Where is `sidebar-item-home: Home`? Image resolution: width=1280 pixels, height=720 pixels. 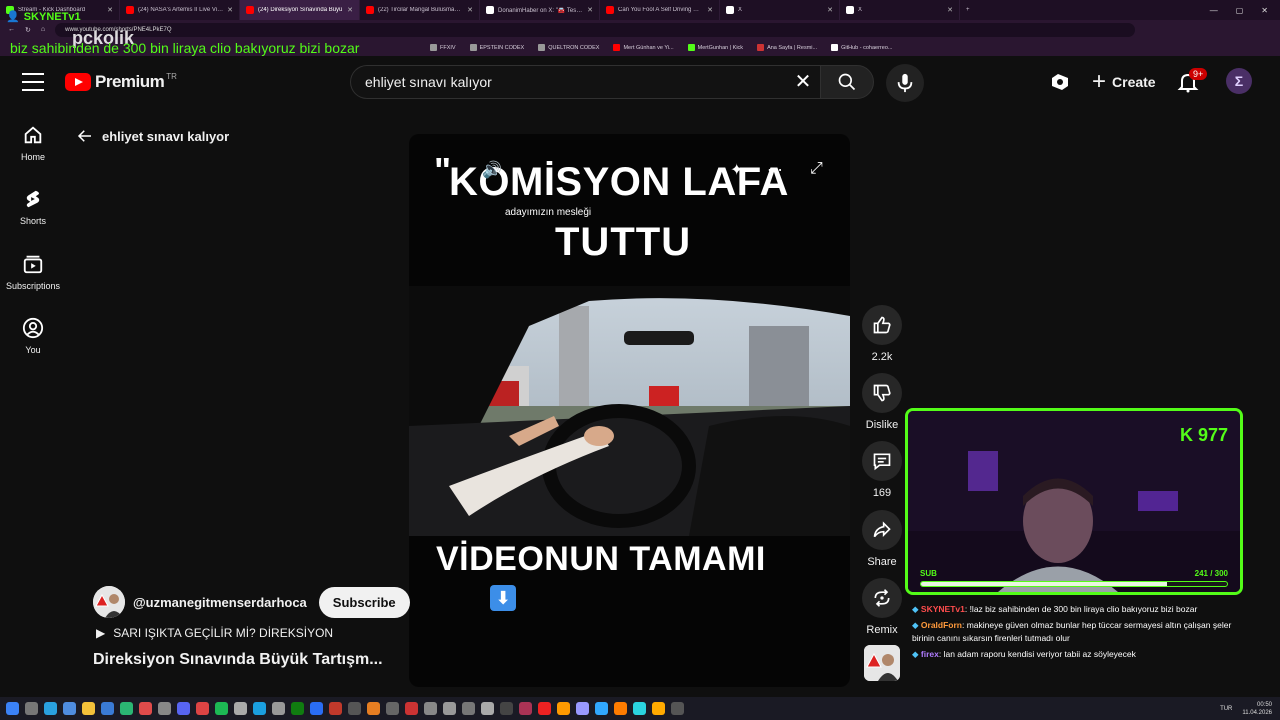 sidebar-item-home: Home is located at coordinates (33, 143).